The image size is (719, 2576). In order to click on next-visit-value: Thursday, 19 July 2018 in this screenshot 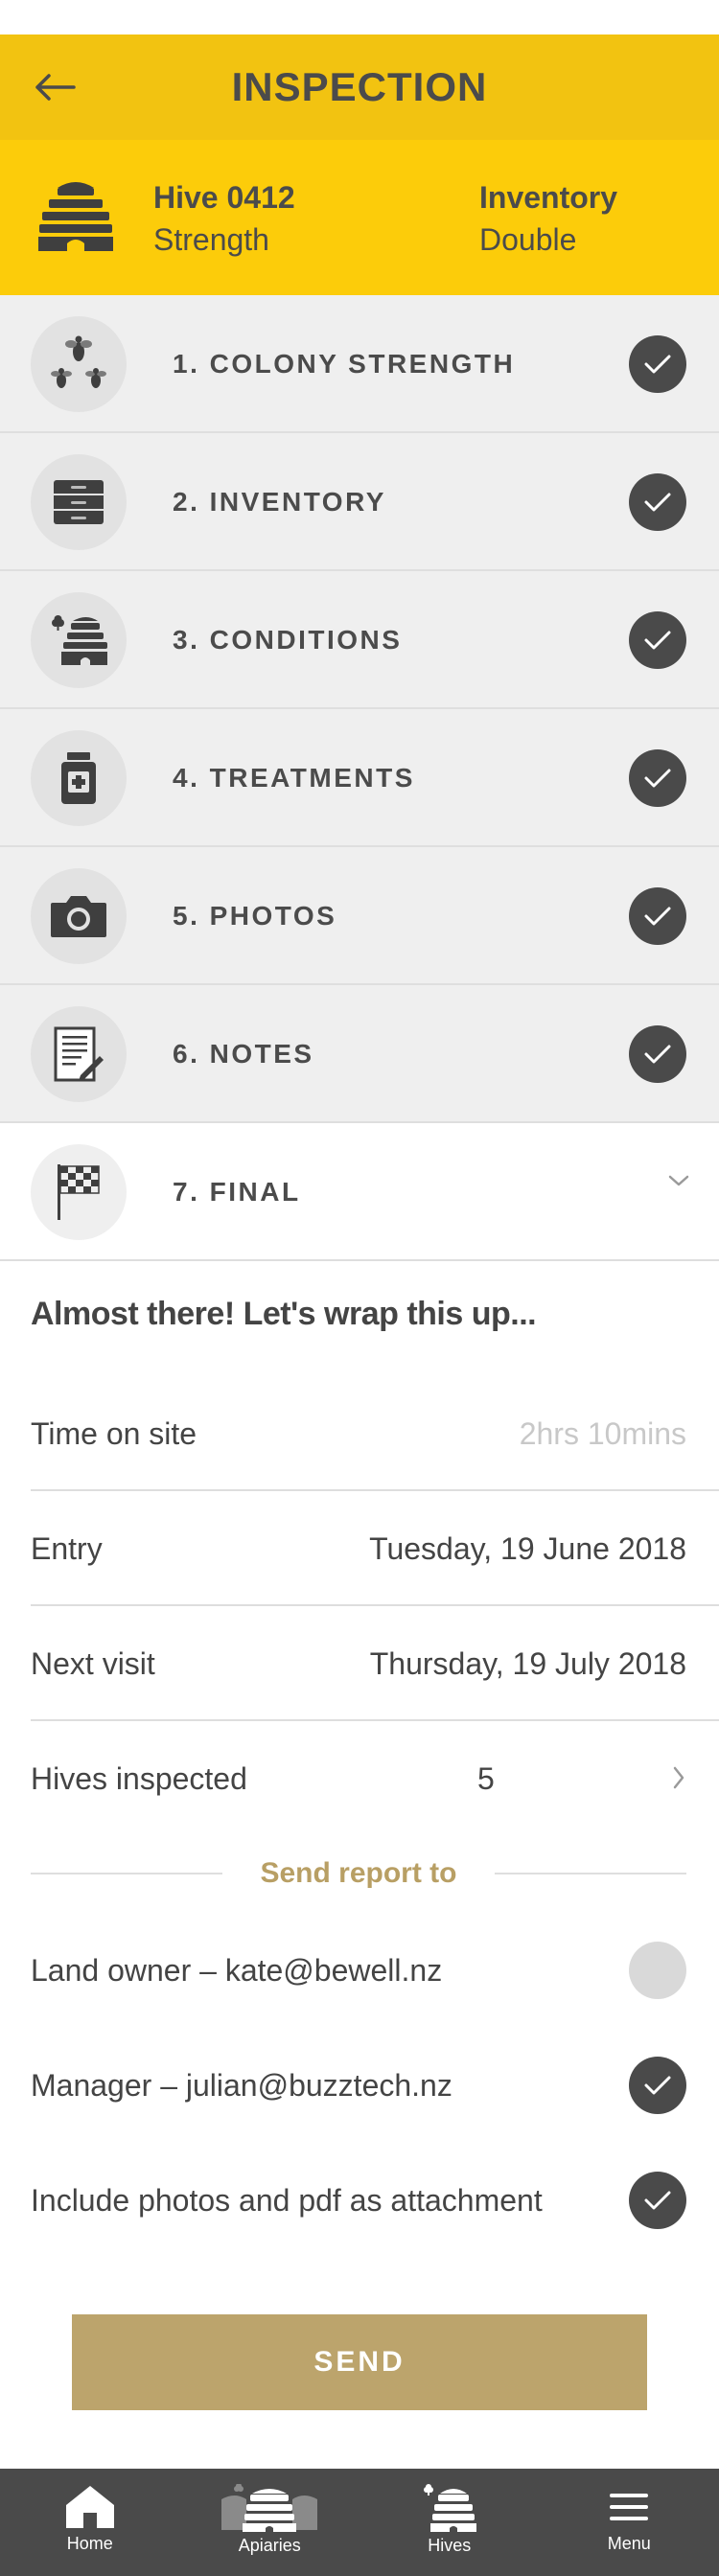, I will do `click(528, 1663)`.